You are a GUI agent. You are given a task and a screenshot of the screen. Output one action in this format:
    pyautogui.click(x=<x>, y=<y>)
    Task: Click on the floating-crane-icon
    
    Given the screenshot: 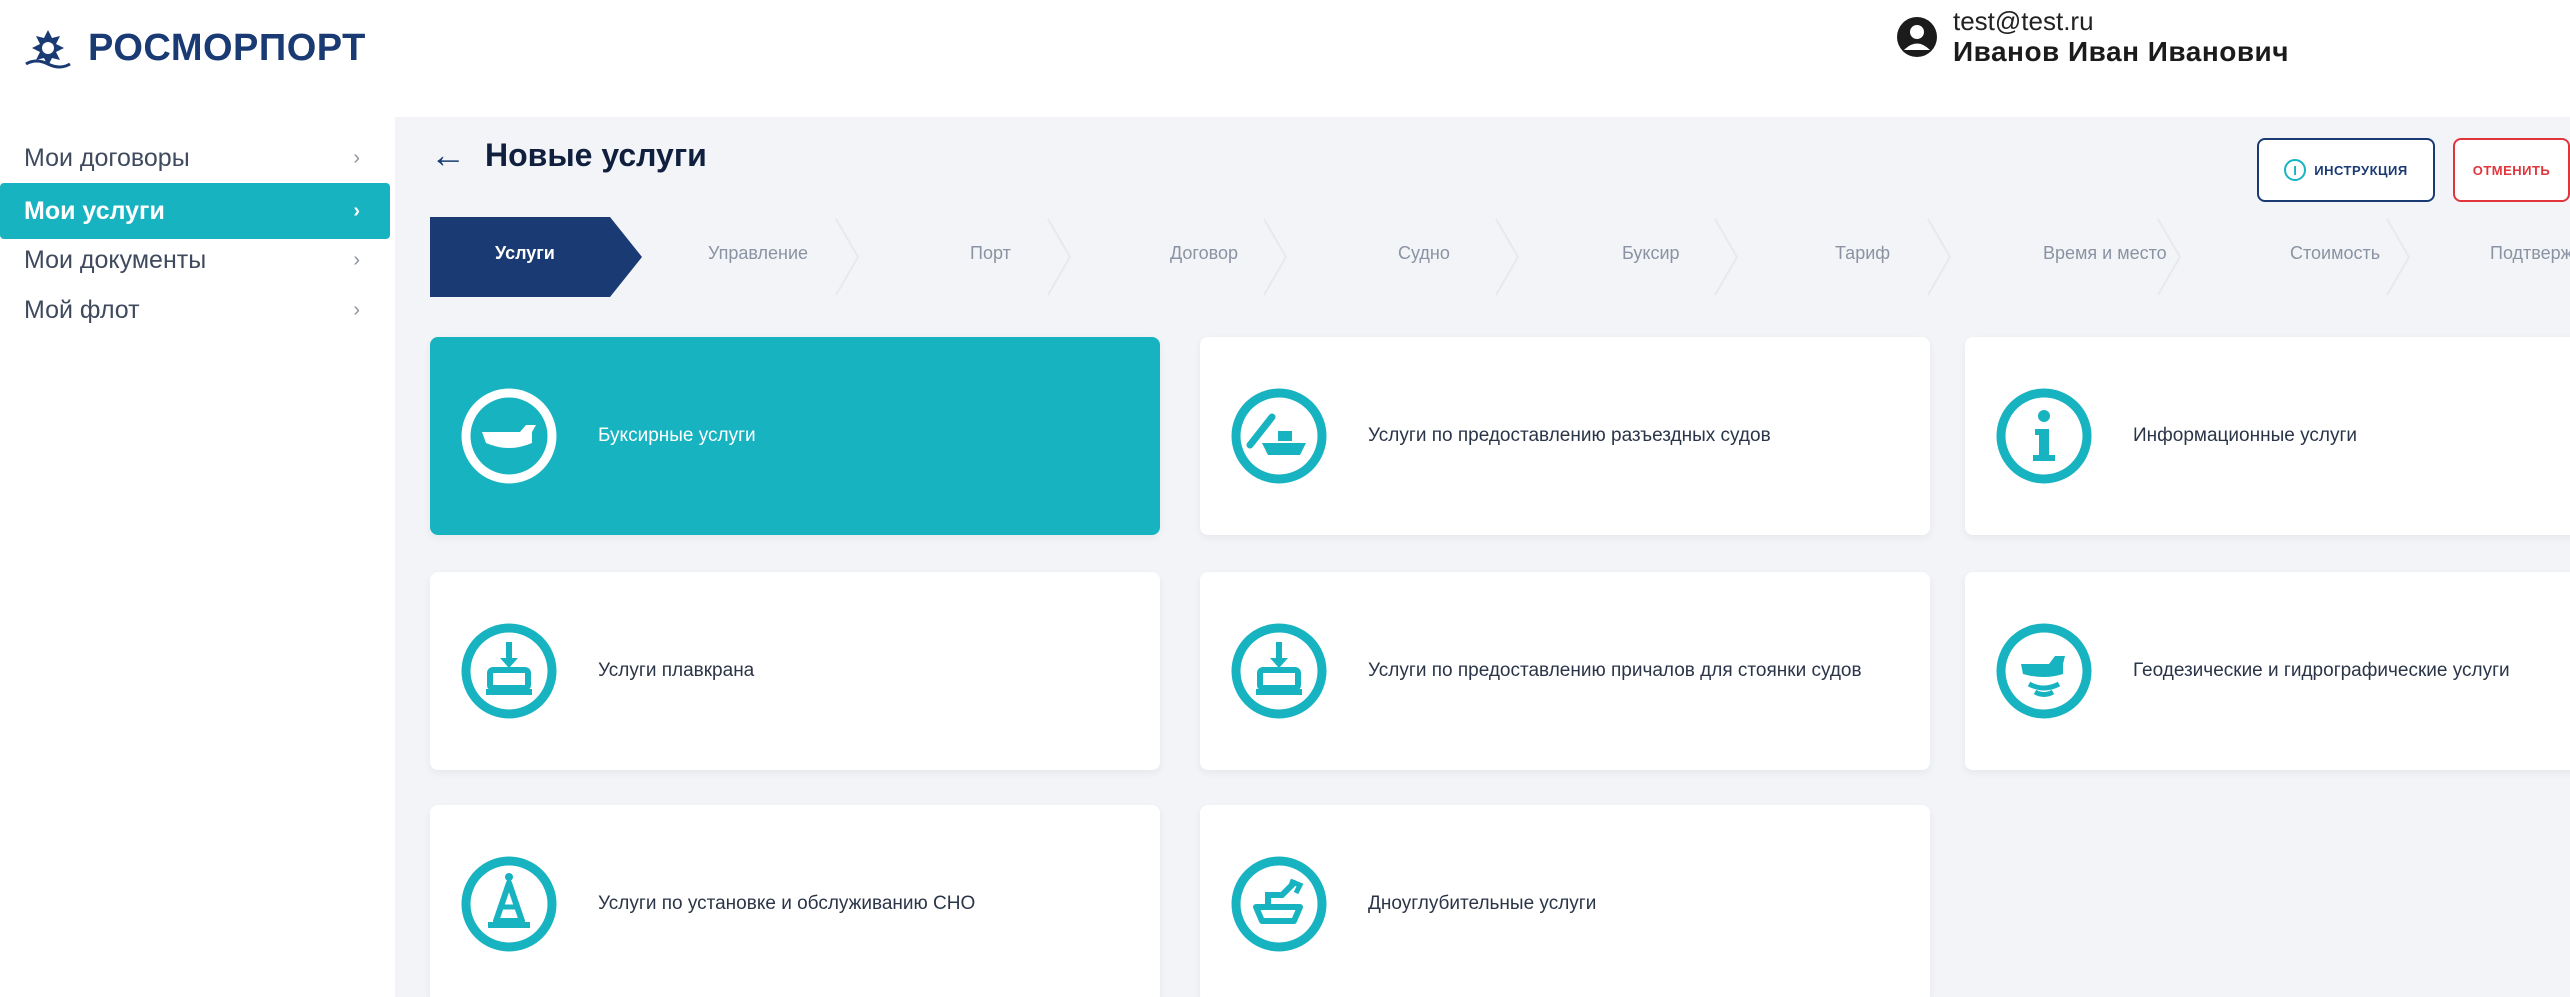 What is the action you would take?
    pyautogui.click(x=509, y=671)
    